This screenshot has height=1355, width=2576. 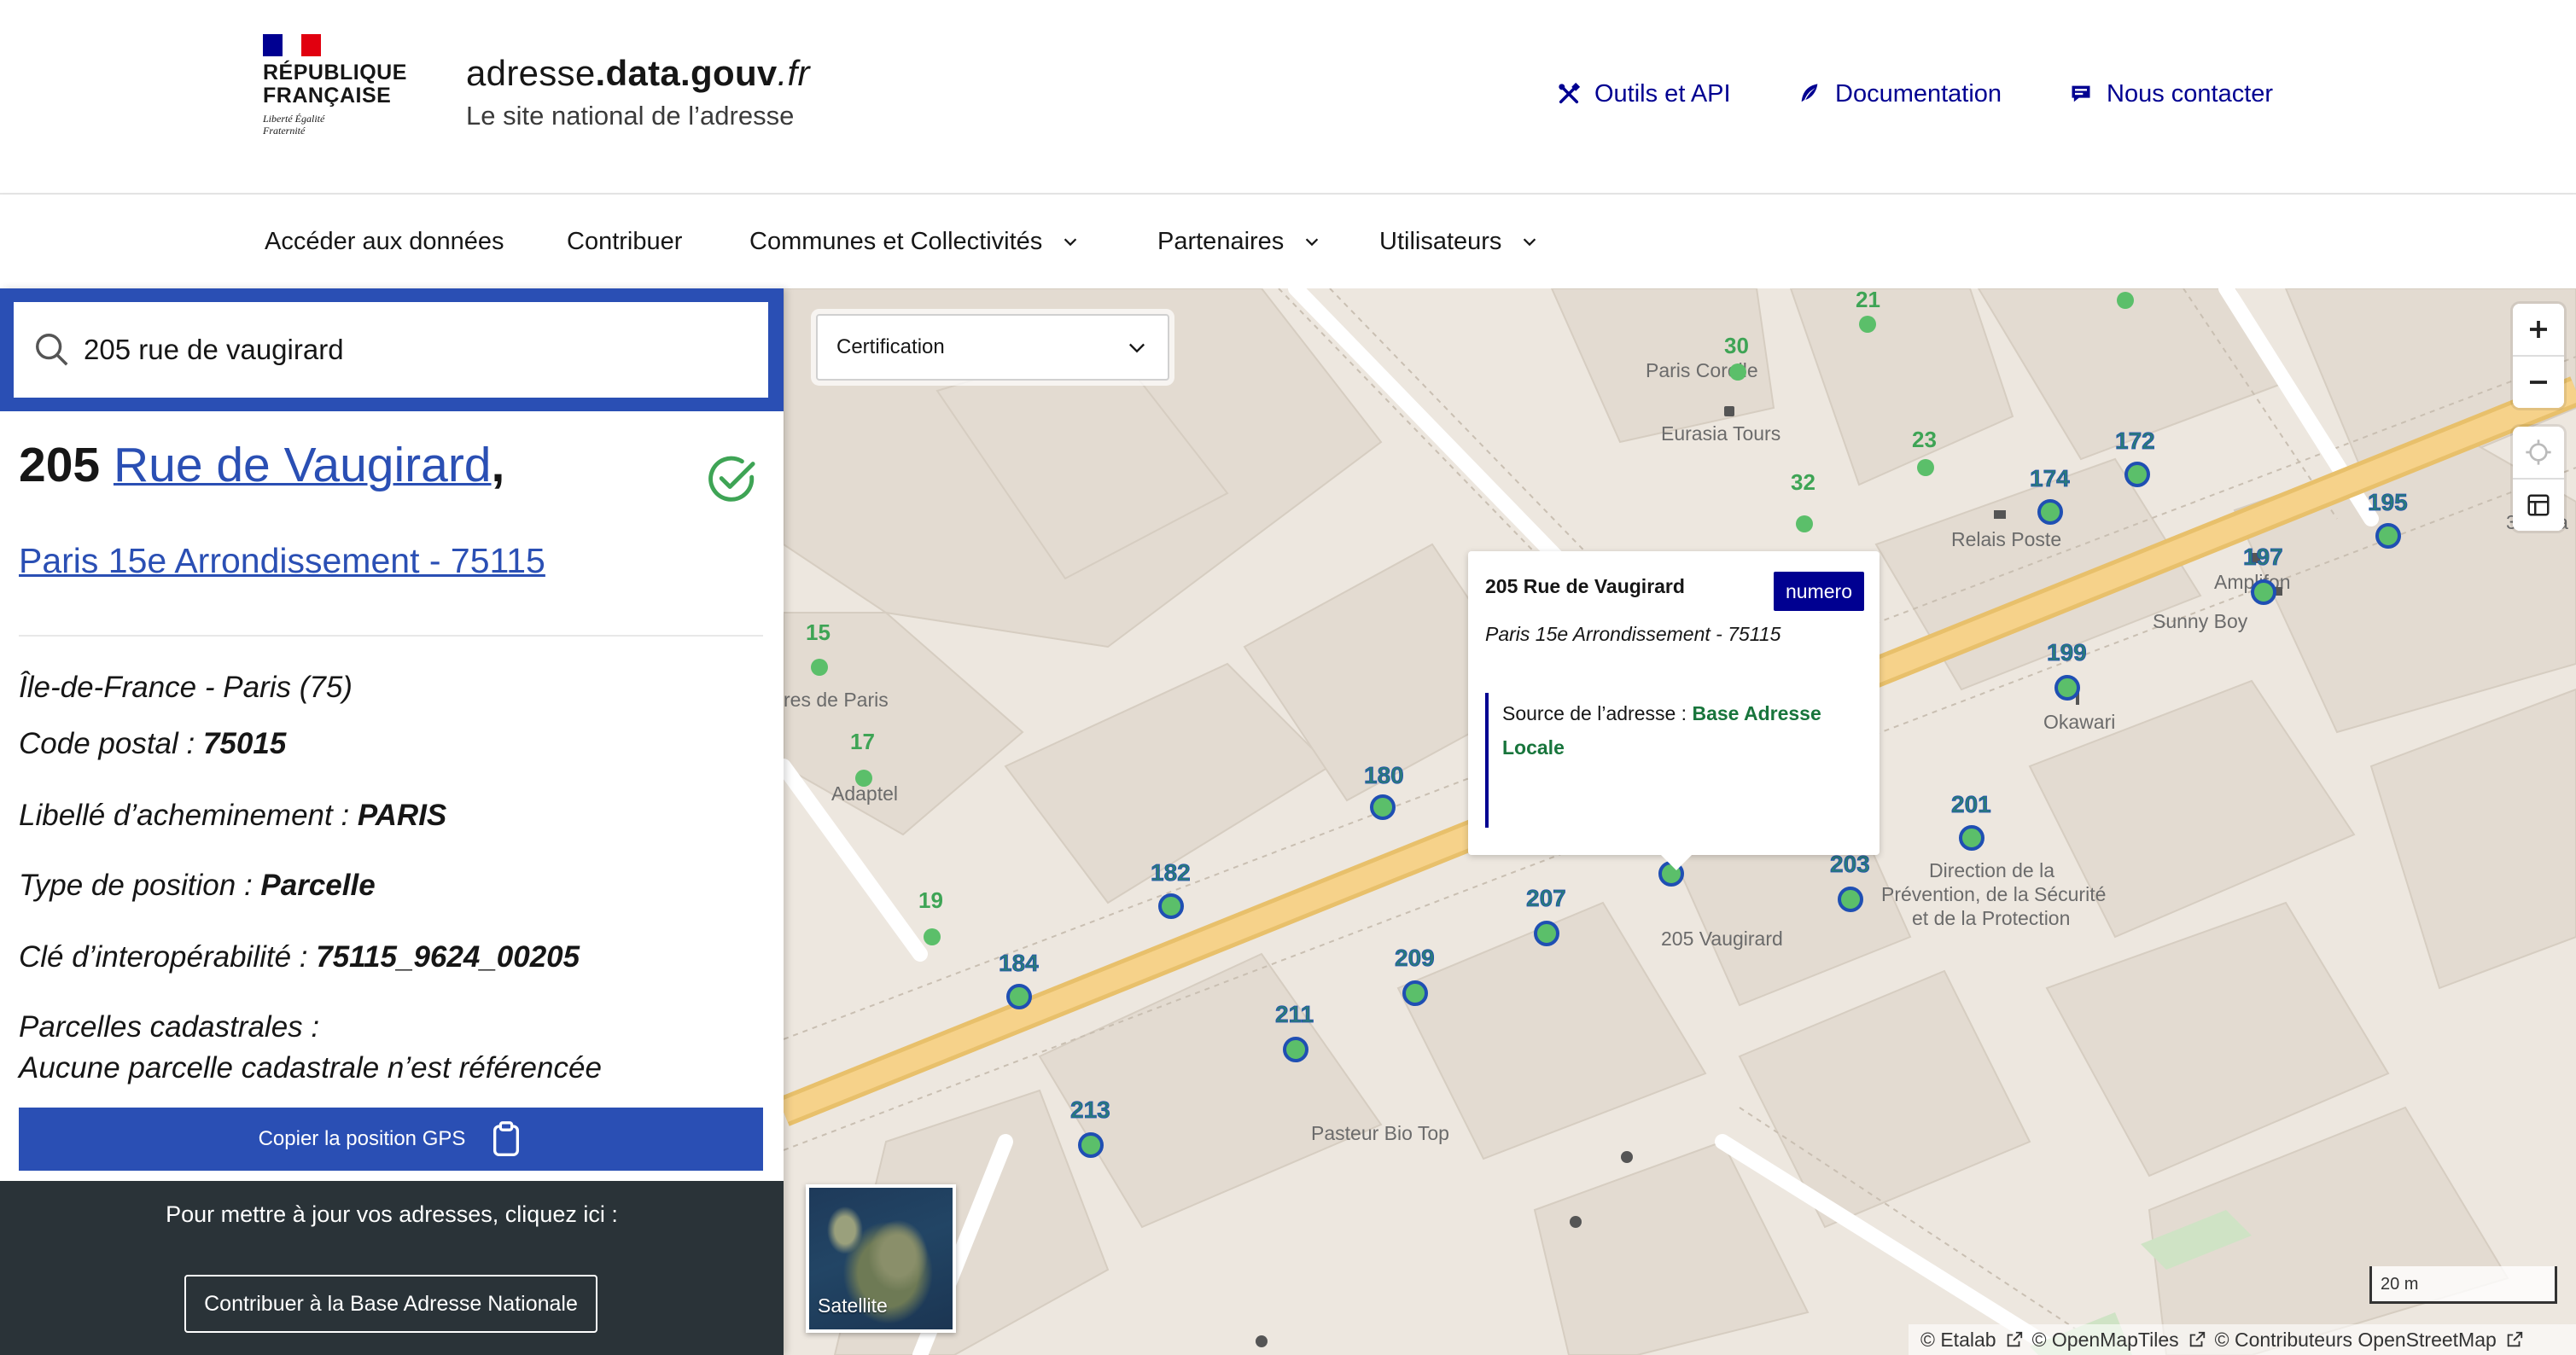 I want to click on satellite-layer-toggle: Satellite, so click(x=881, y=1258).